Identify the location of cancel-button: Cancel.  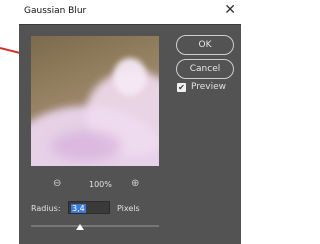
(205, 69).